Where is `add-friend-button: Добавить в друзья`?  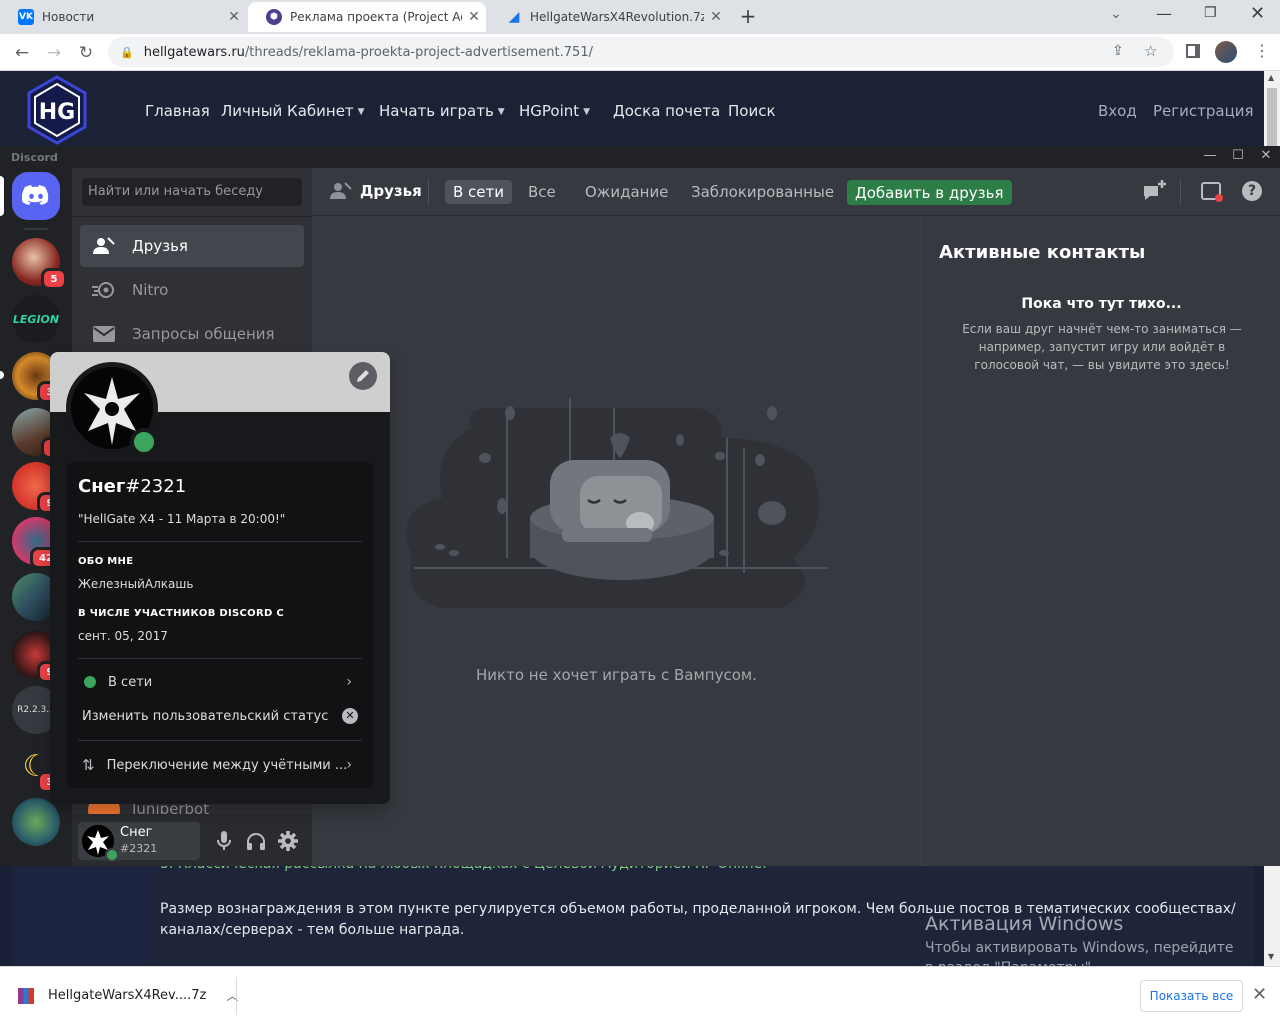 add-friend-button: Добавить в друзья is located at coordinates (929, 192).